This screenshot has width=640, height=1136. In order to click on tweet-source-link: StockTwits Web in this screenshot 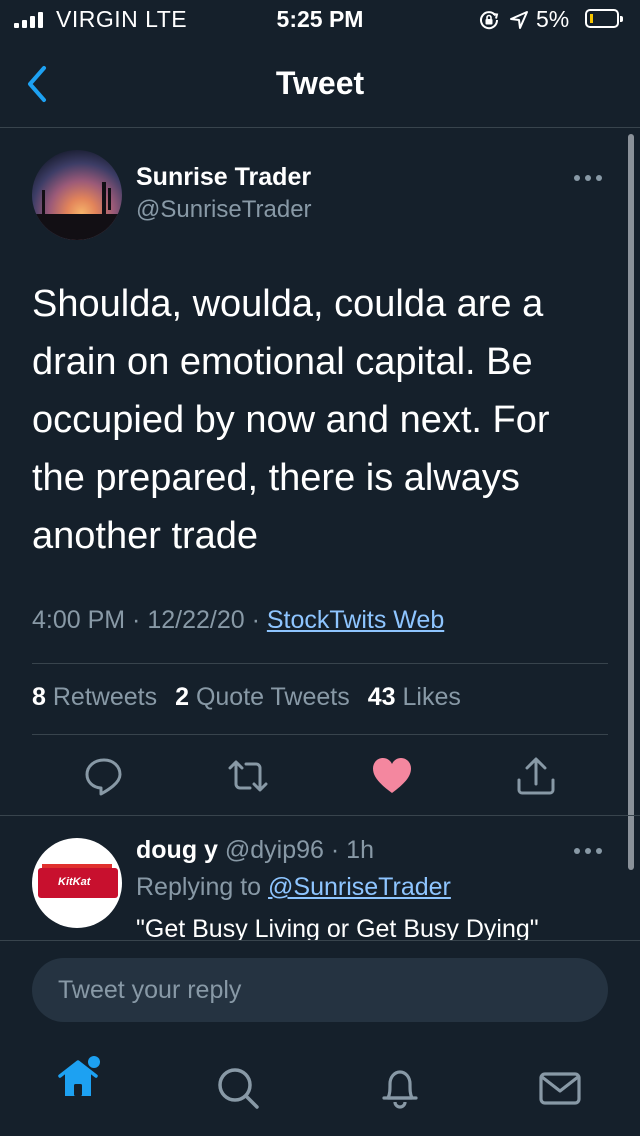, I will do `click(355, 620)`.